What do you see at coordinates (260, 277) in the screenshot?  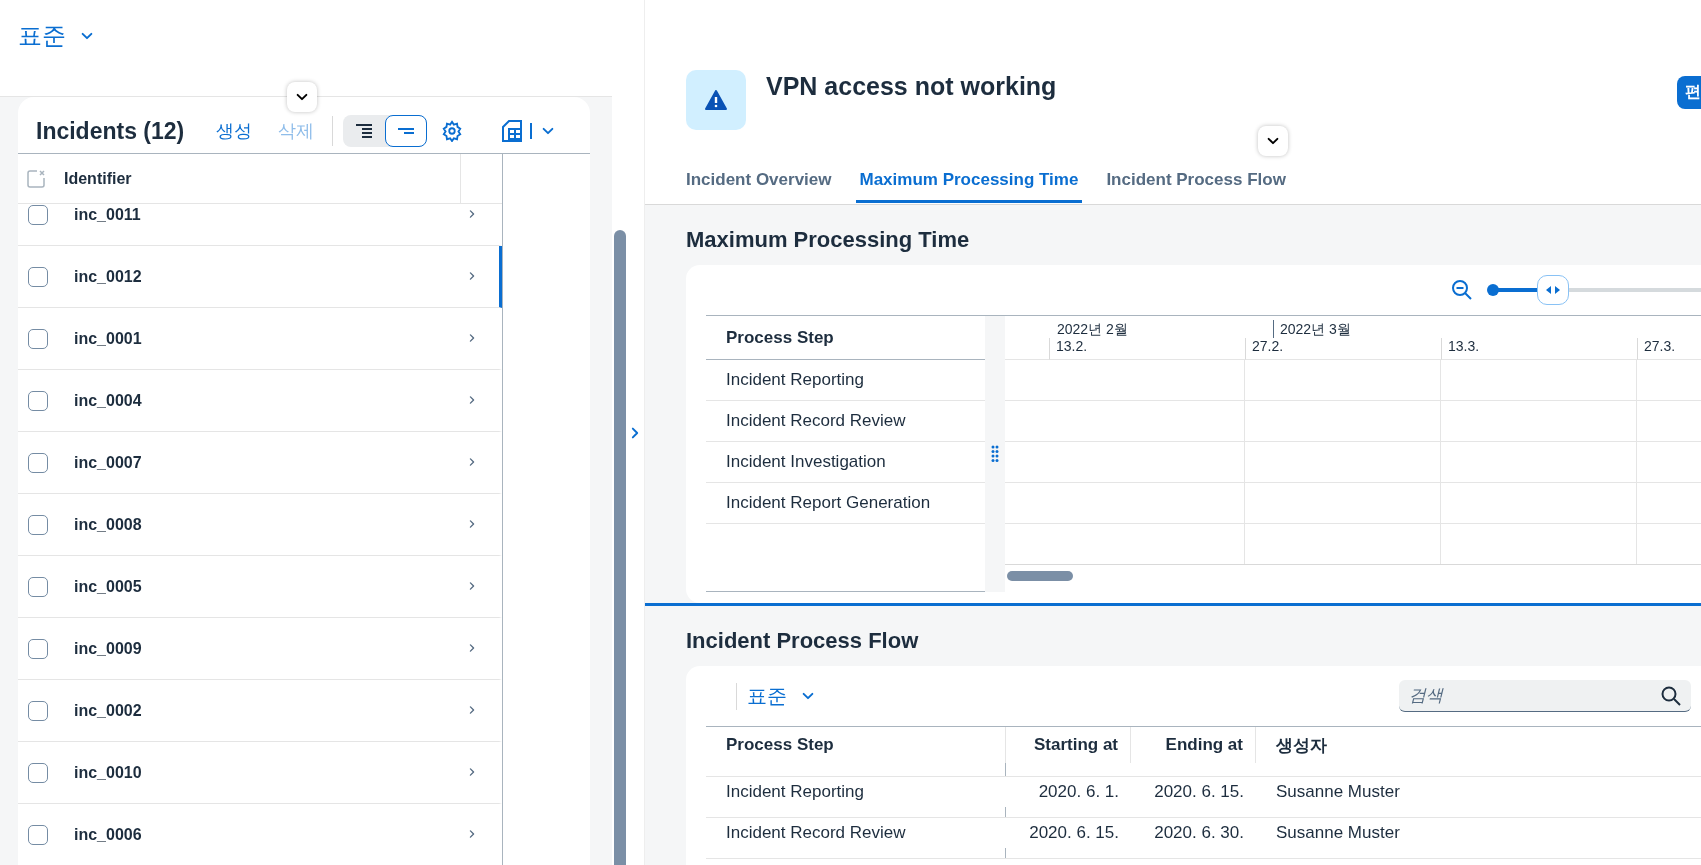 I see `list-row: inc_0012` at bounding box center [260, 277].